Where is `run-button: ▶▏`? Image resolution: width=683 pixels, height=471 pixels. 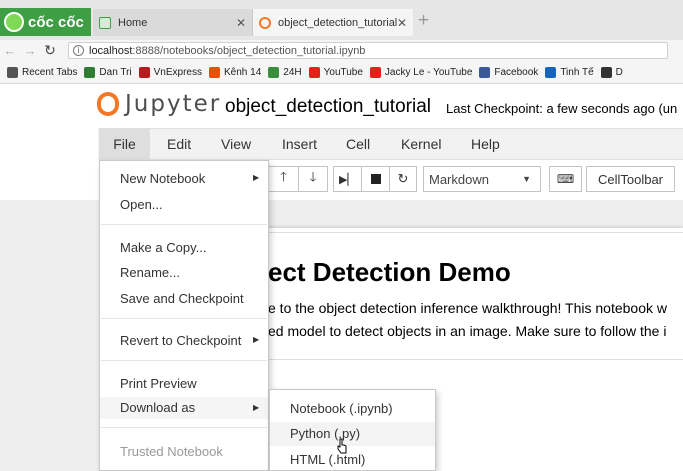 run-button: ▶▏ is located at coordinates (347, 179).